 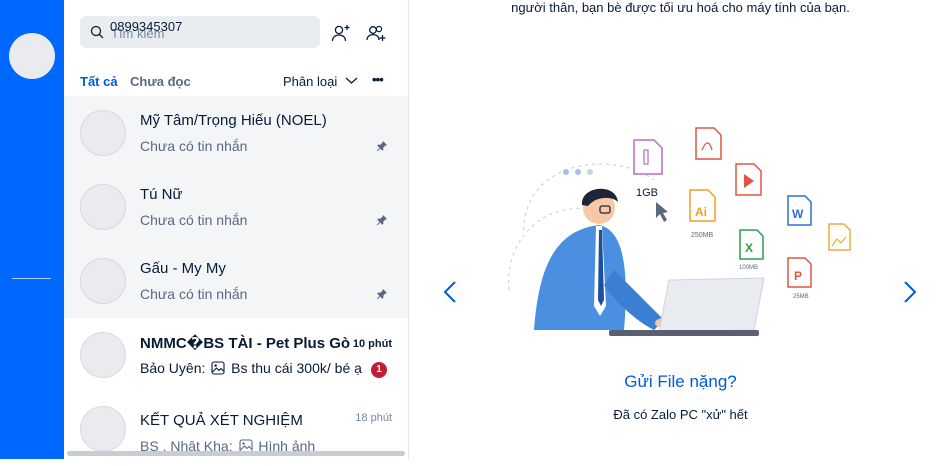 What do you see at coordinates (702, 235) in the screenshot?
I see `size-250mb-label: 250MB` at bounding box center [702, 235].